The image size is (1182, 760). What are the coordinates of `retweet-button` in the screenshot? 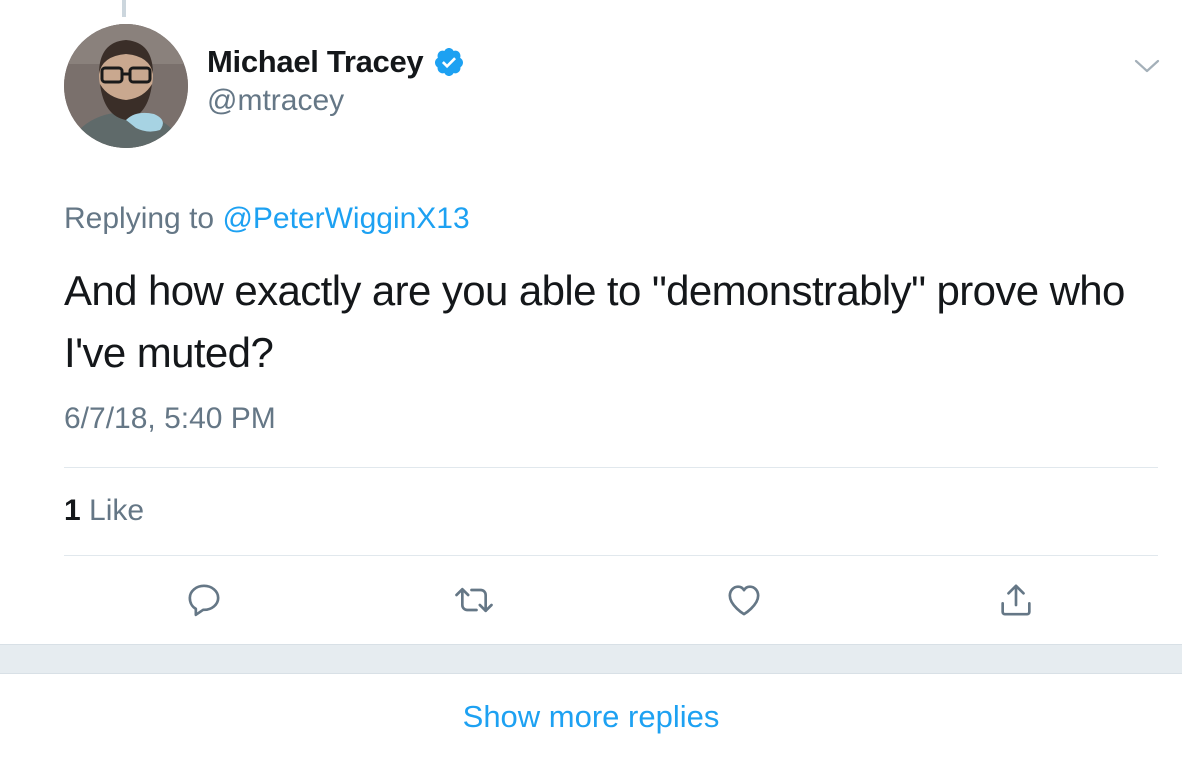 It's located at (474, 600).